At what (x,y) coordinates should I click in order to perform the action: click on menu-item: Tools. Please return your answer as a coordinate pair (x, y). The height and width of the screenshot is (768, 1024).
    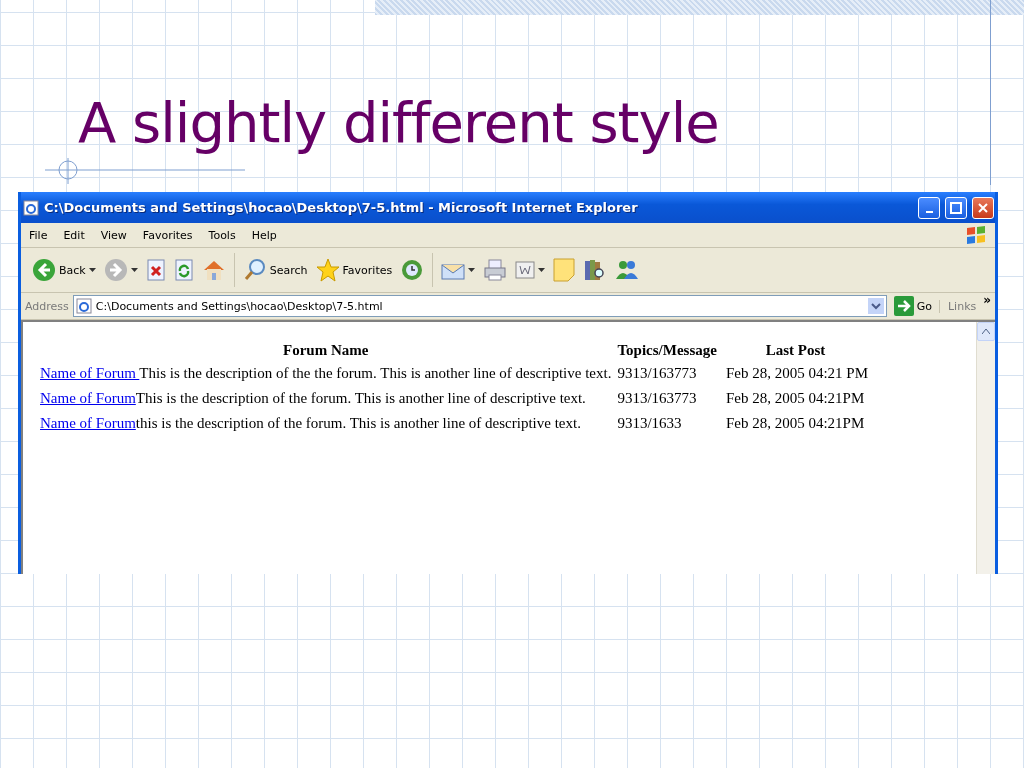
    Looking at the image, I should click on (222, 235).